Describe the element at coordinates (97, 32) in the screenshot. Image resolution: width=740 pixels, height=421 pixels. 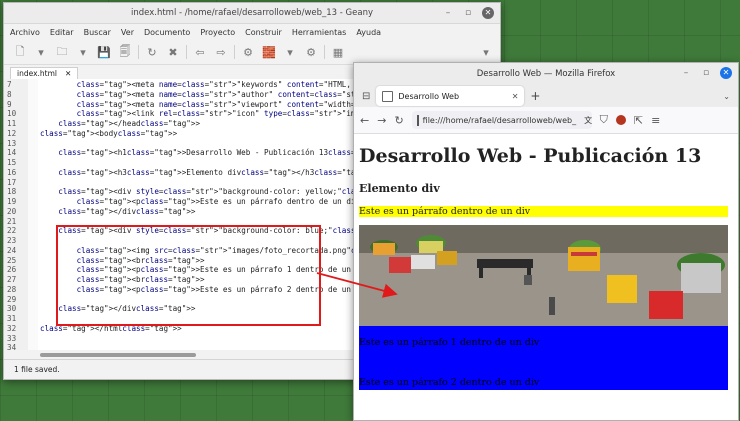
I see `menu-buscar: Buscar` at that location.